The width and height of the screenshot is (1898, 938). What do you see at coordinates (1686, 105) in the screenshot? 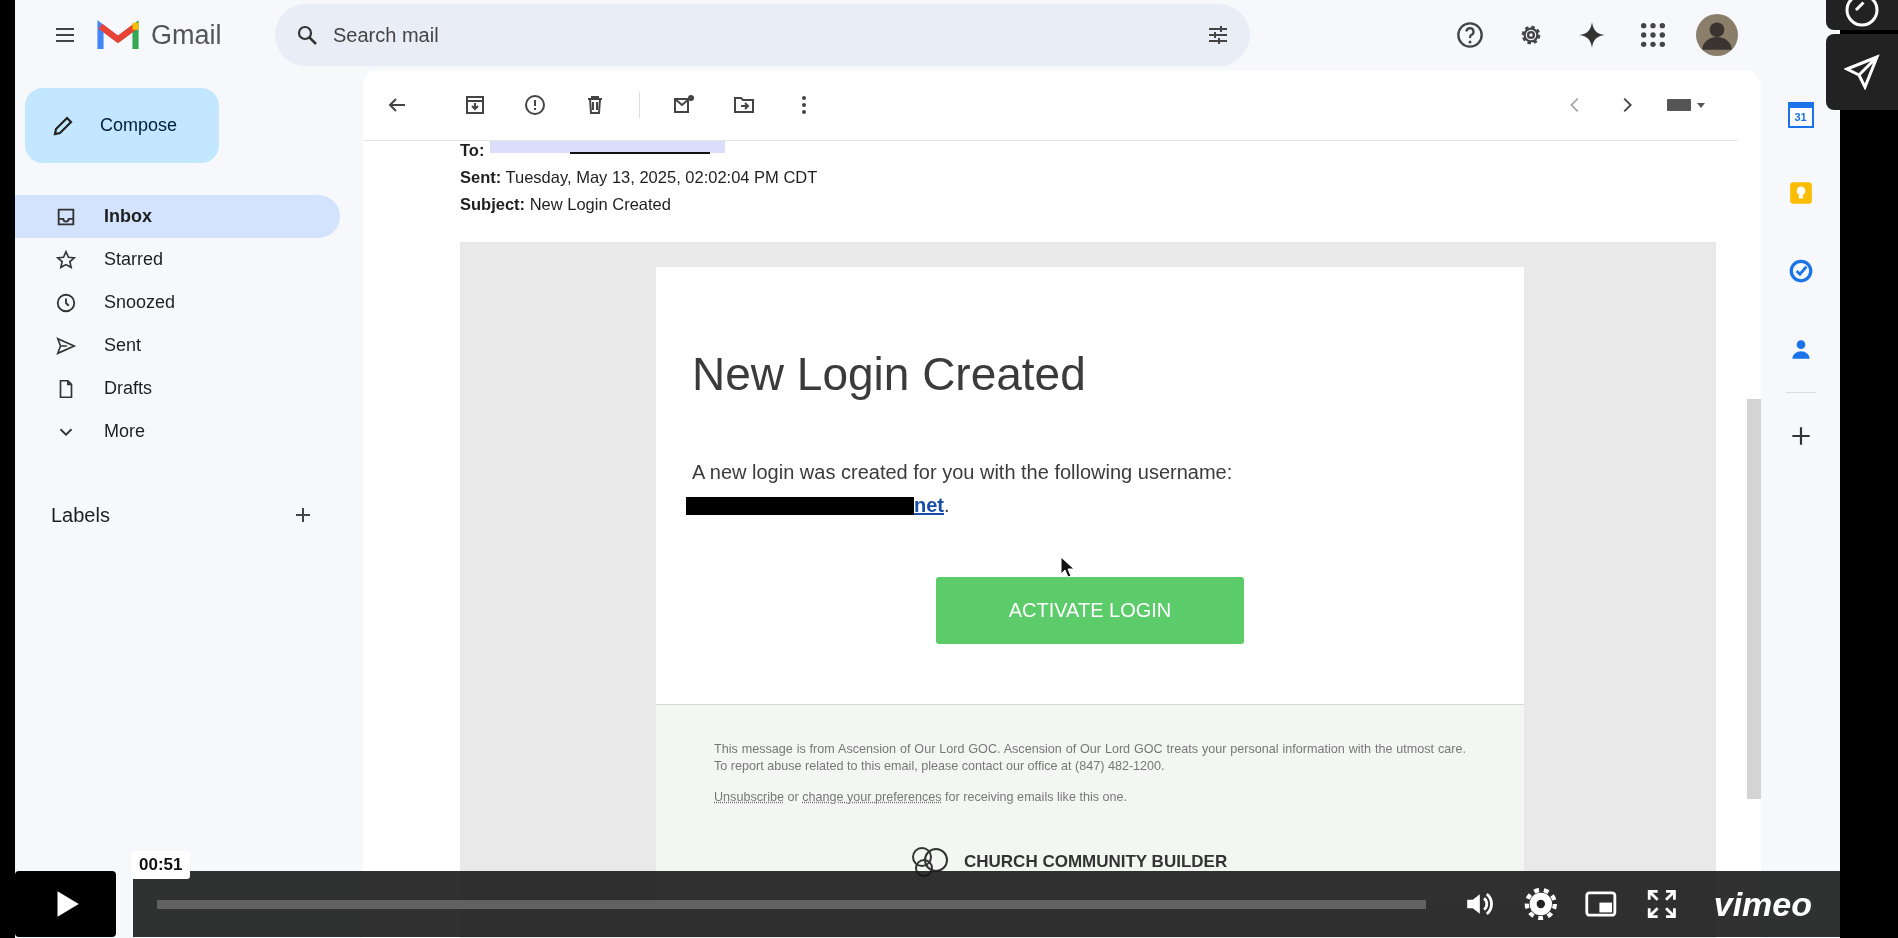
I see `keyboard-icon` at bounding box center [1686, 105].